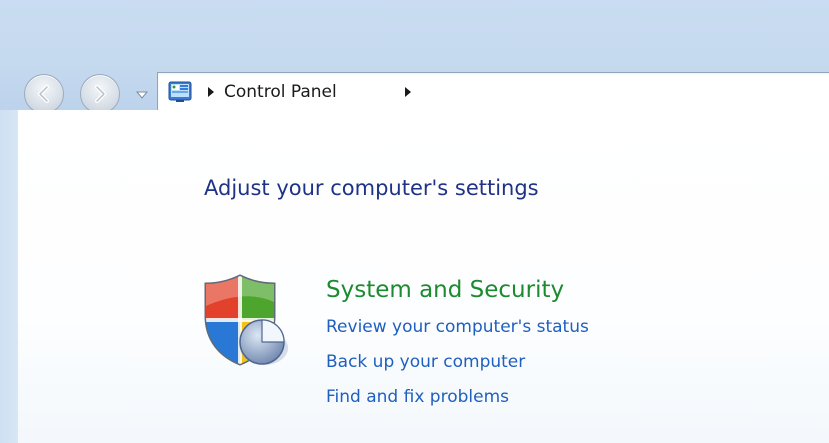  I want to click on navigation-bar: Control Panel, so click(414, 90).